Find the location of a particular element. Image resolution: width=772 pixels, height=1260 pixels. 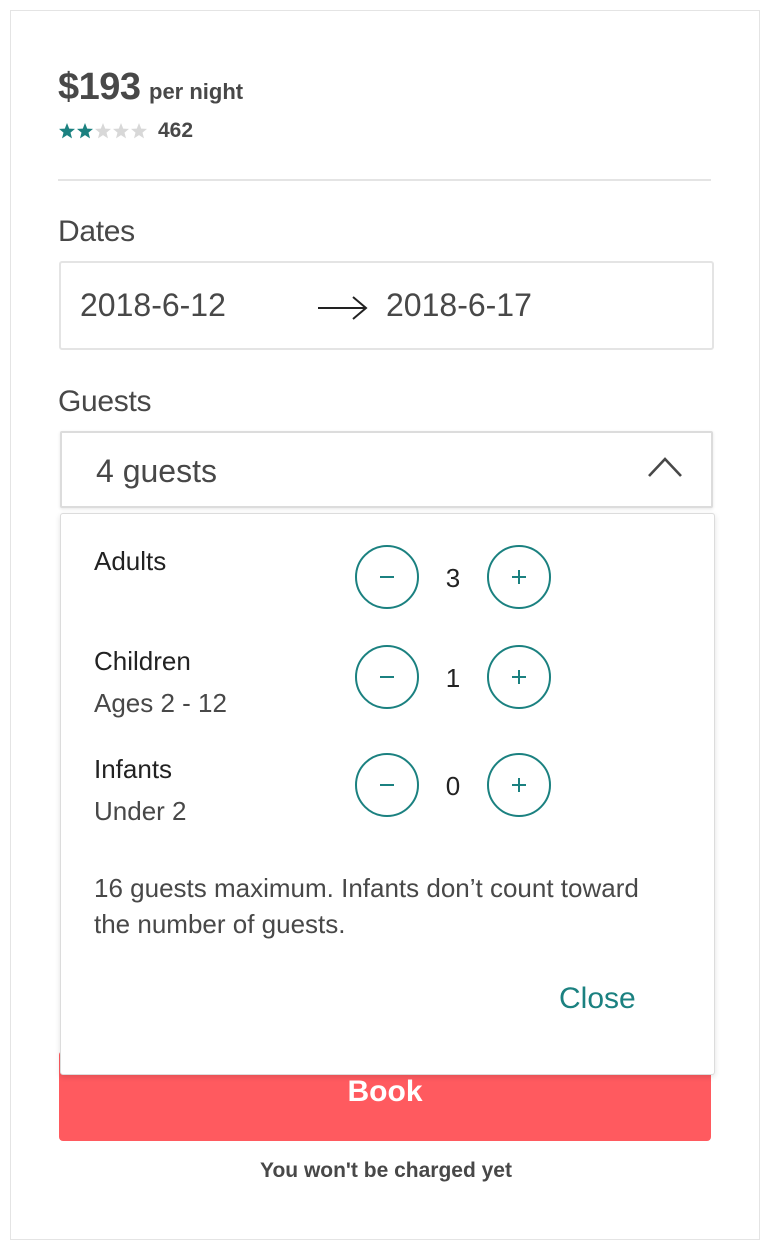

price-unit: per night is located at coordinates (196, 91).